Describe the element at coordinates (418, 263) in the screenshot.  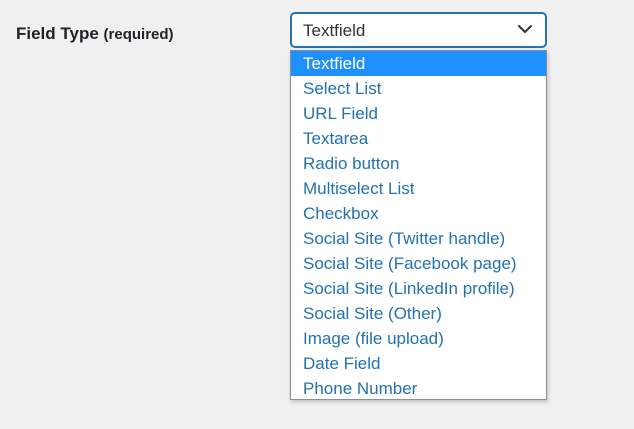
I see `option-social-facebook: Social Site (Facebook page)` at that location.